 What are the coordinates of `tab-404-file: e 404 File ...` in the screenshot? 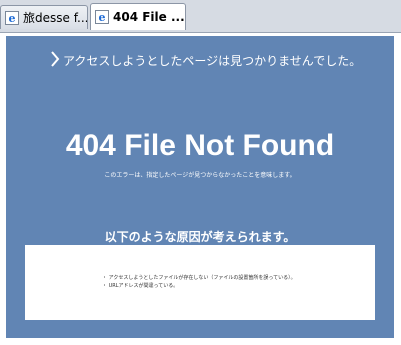 It's located at (138, 16).